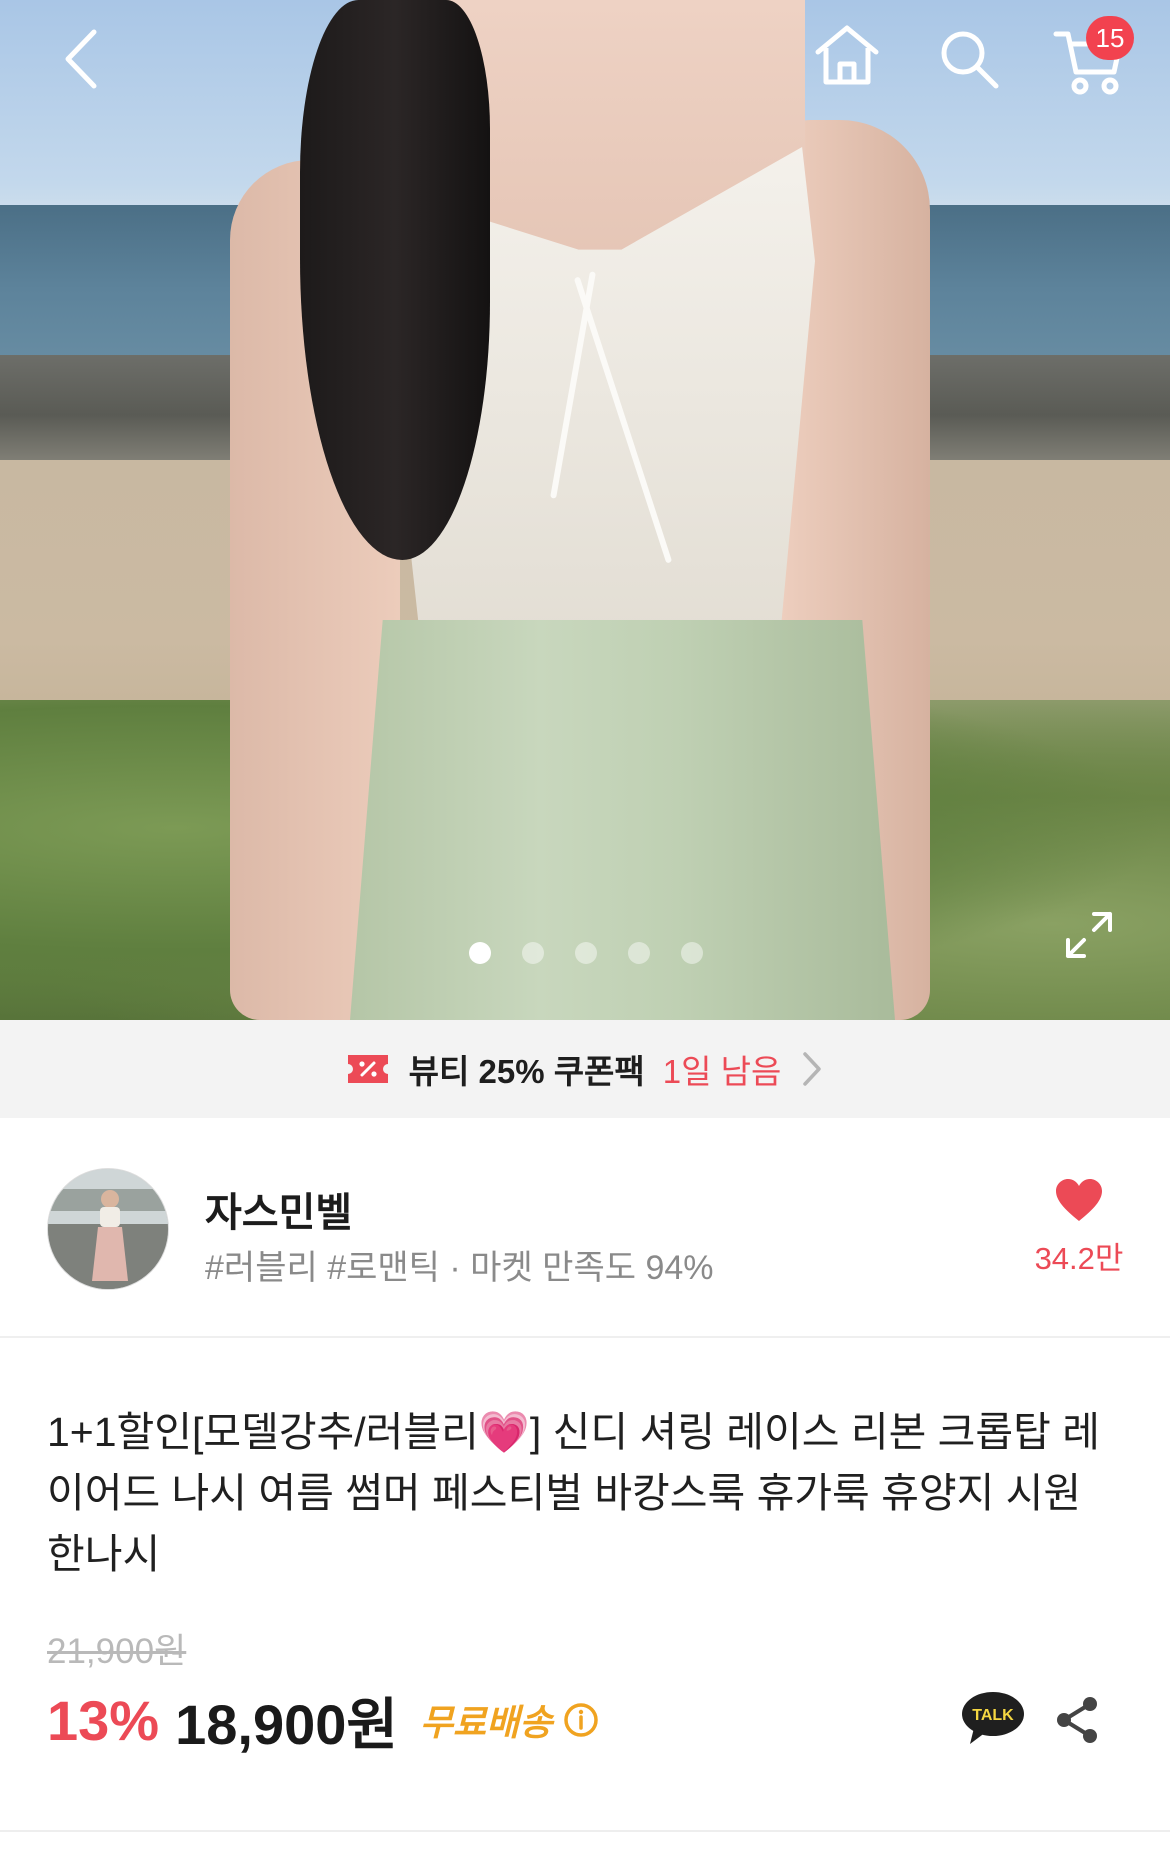 The width and height of the screenshot is (1170, 1870). I want to click on like-button: 34.2만, so click(1079, 1228).